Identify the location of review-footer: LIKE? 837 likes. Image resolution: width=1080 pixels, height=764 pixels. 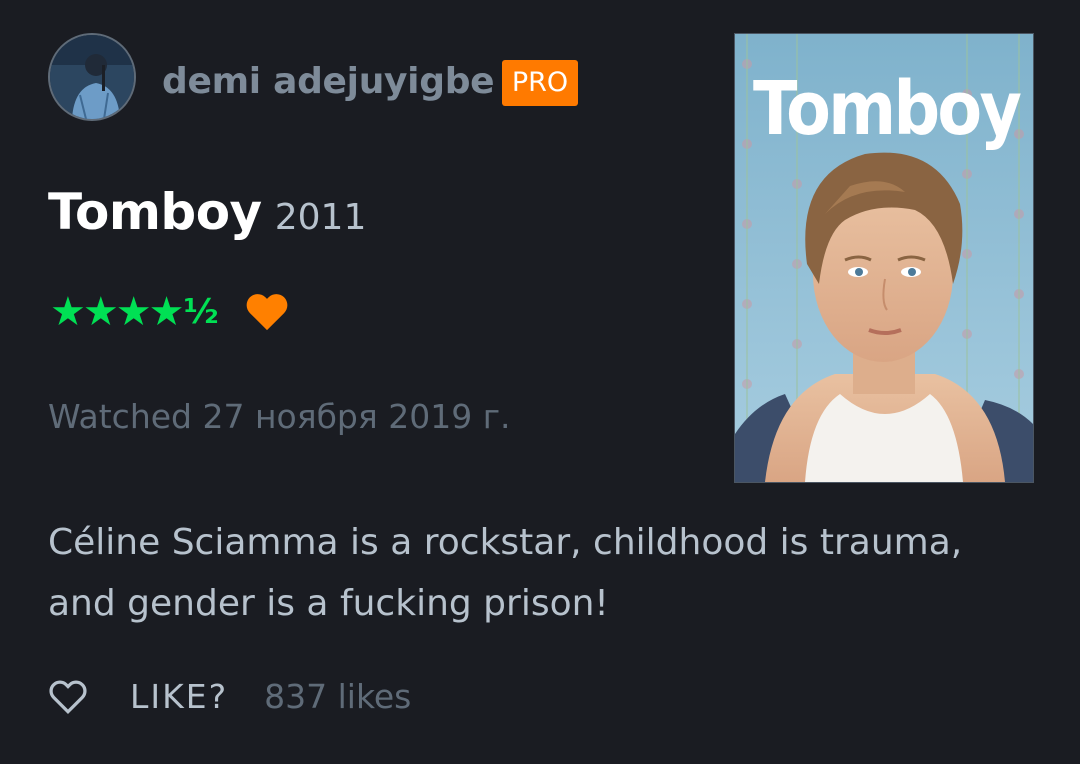
(229, 697).